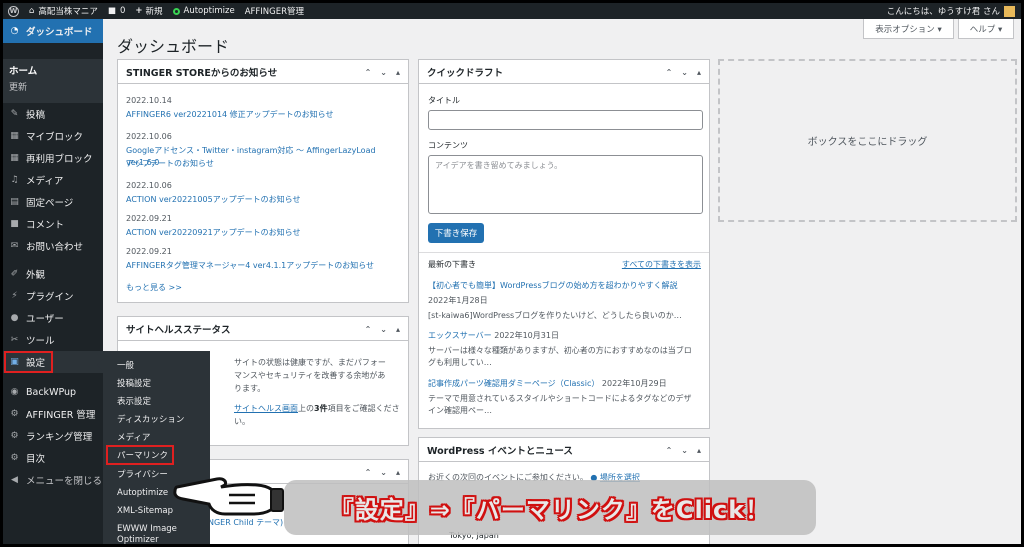  Describe the element at coordinates (245, 522) in the screenshot. I see `child-theme-link: NGER Child テーマ)` at that location.